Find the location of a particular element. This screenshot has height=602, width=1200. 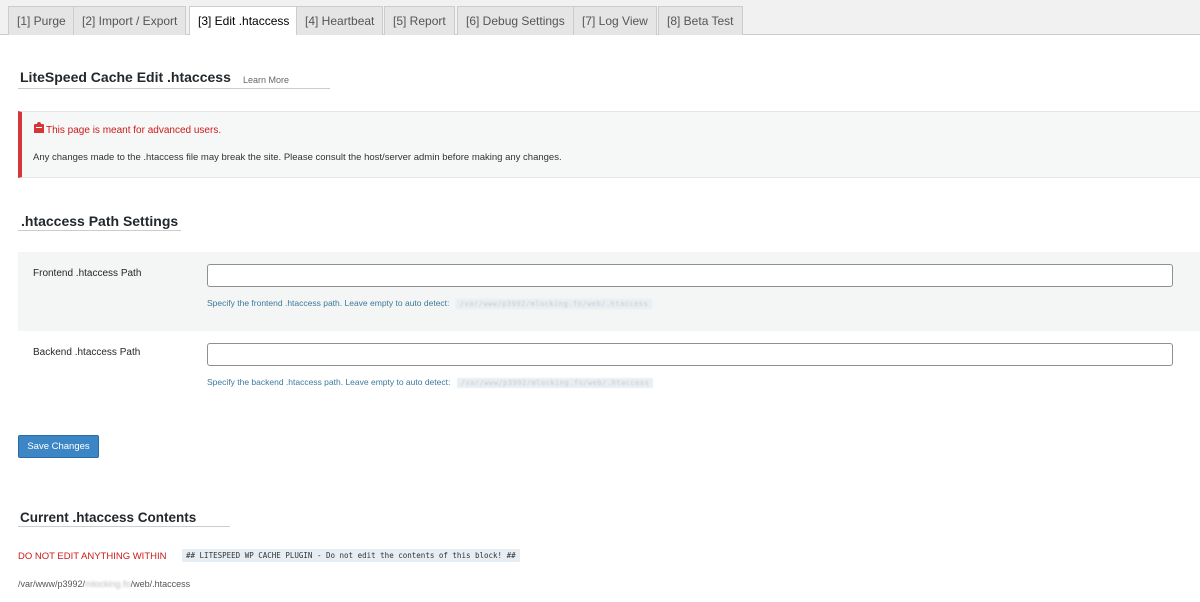

tab-heartbeat: [4] Heartbeat is located at coordinates (340, 20).